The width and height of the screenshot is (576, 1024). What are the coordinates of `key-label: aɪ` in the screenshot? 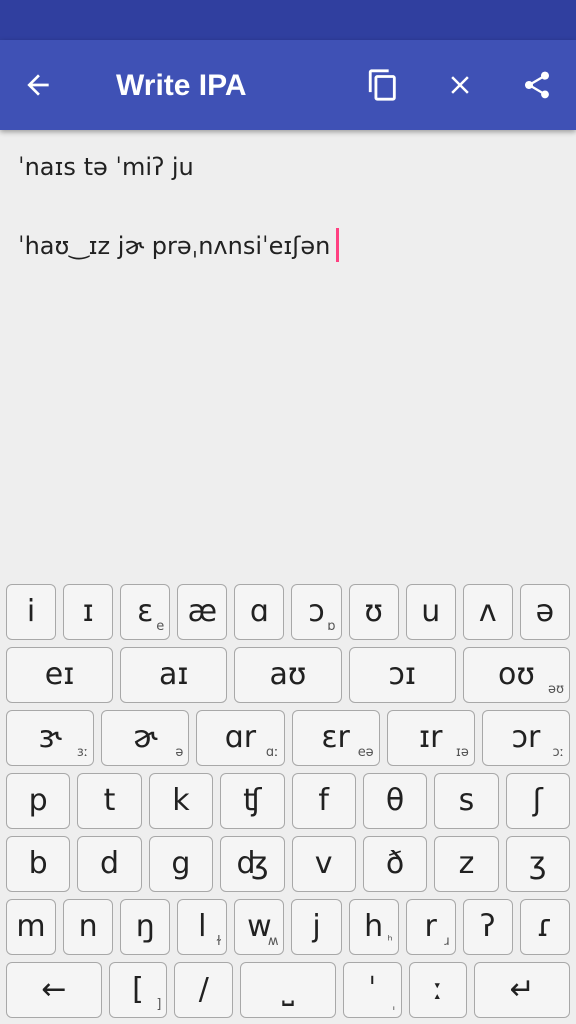 It's located at (174, 674).